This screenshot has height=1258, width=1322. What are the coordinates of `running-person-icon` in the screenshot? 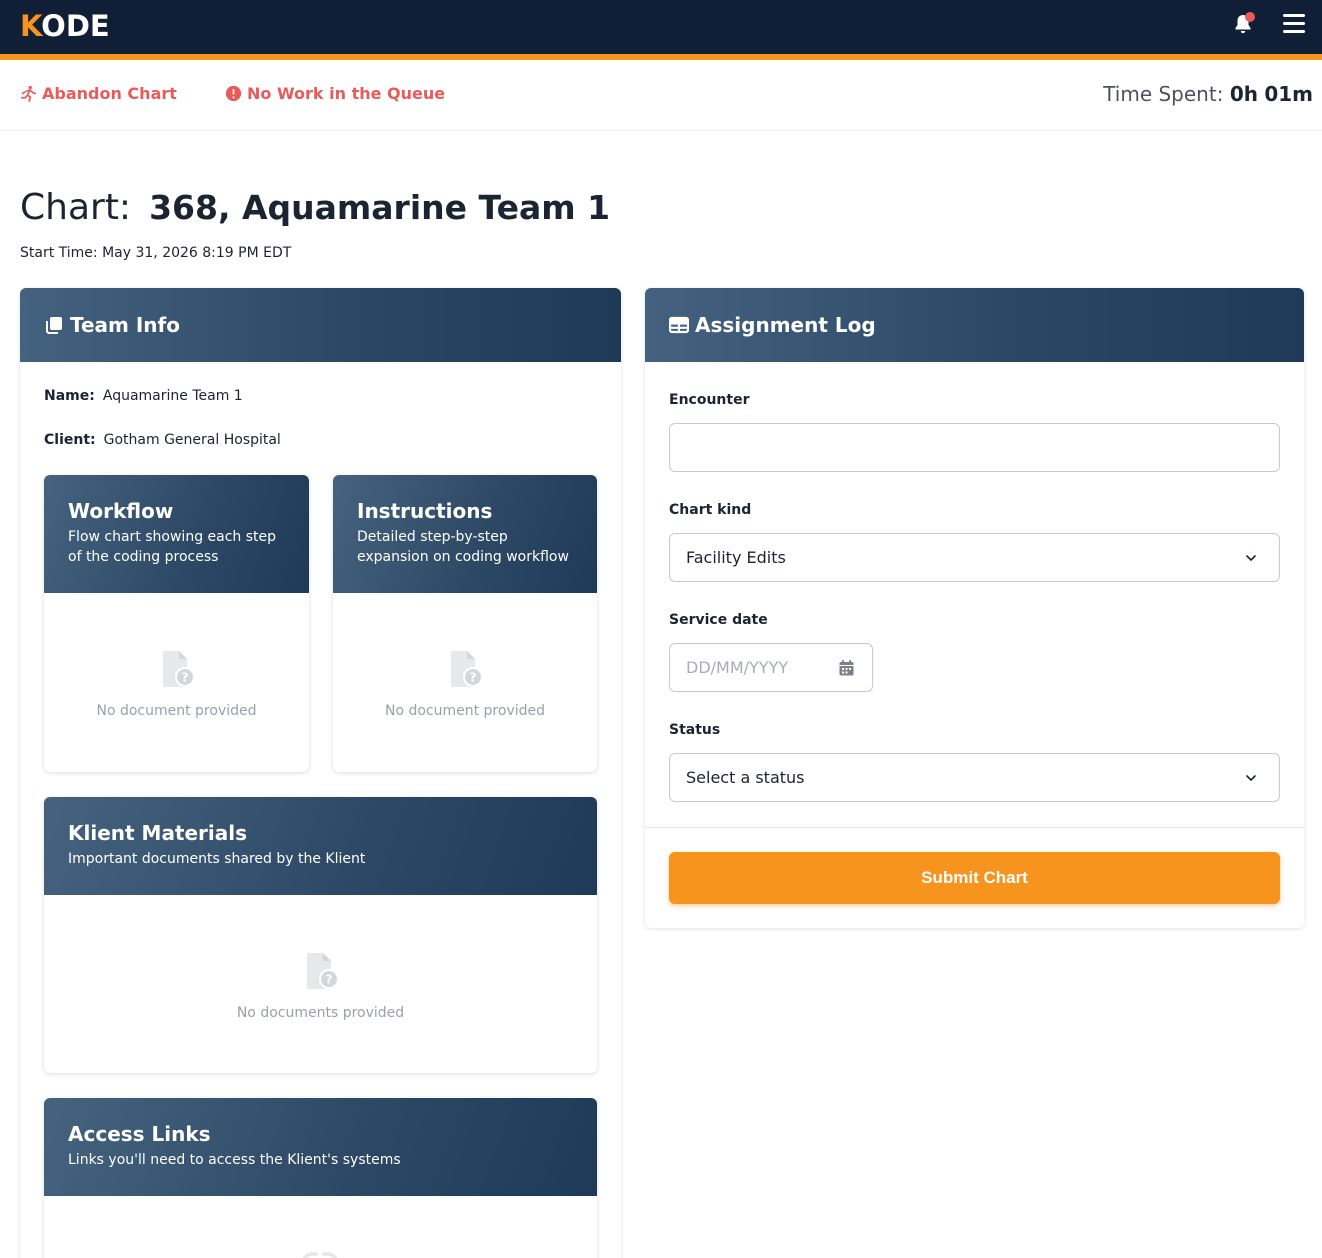 It's located at (28, 93).